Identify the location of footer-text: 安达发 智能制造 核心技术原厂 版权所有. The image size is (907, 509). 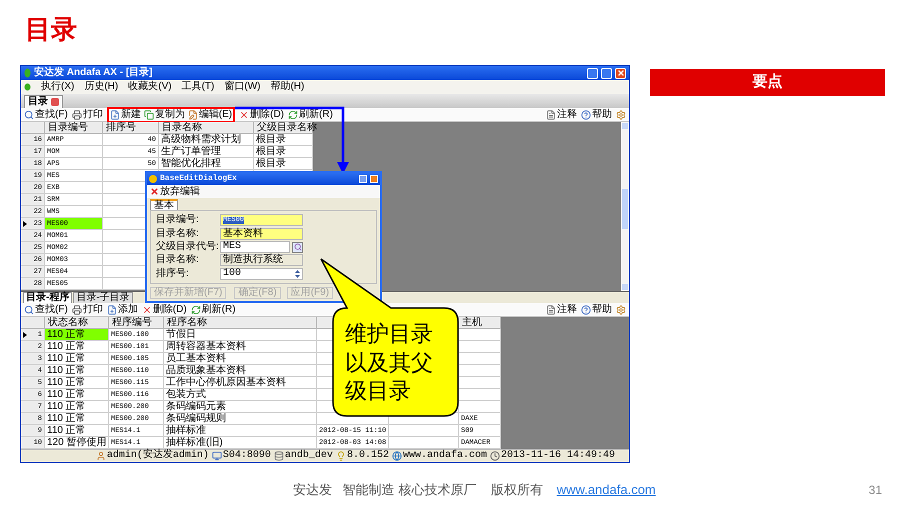
(417, 490).